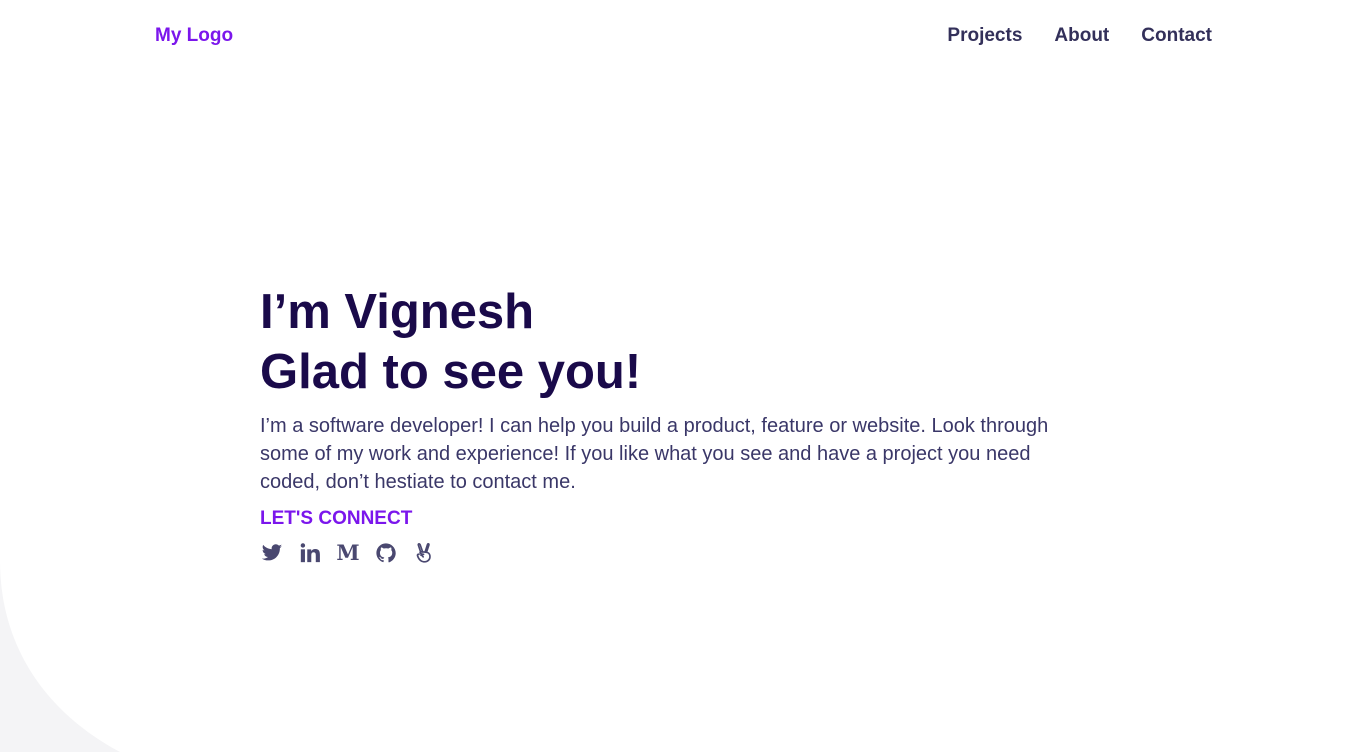 The width and height of the screenshot is (1348, 752). Describe the element at coordinates (660, 342) in the screenshot. I see `hero-title: I’m Vignesh Glad to see you!` at that location.